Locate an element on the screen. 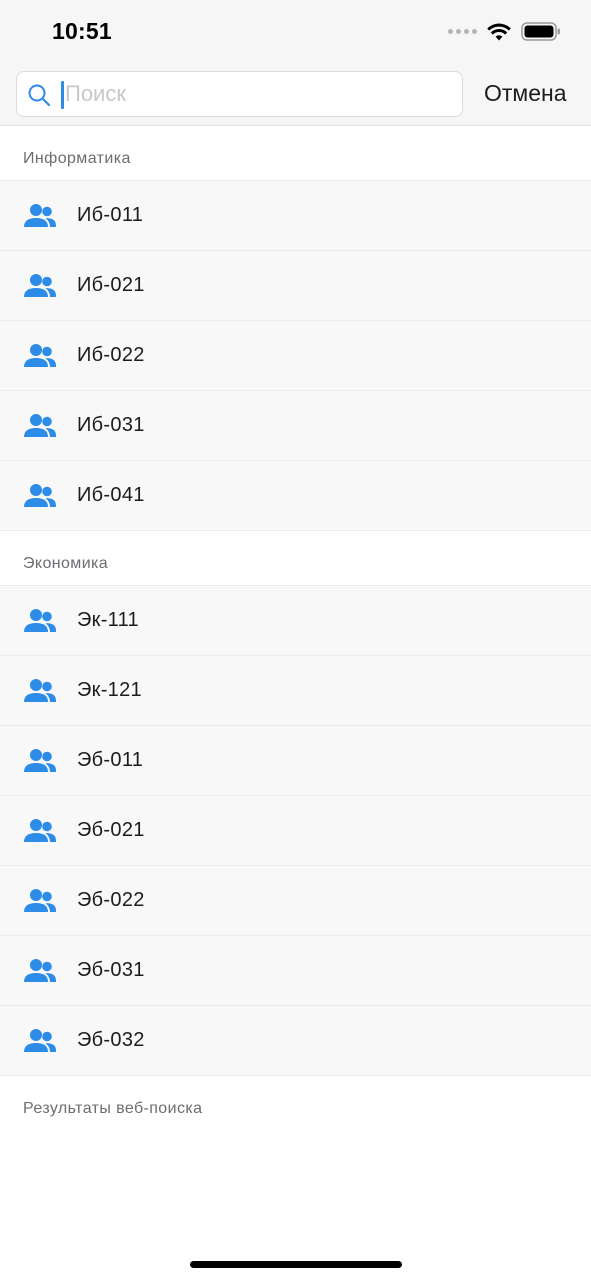  list-item: Эб-021 is located at coordinates (295, 831).